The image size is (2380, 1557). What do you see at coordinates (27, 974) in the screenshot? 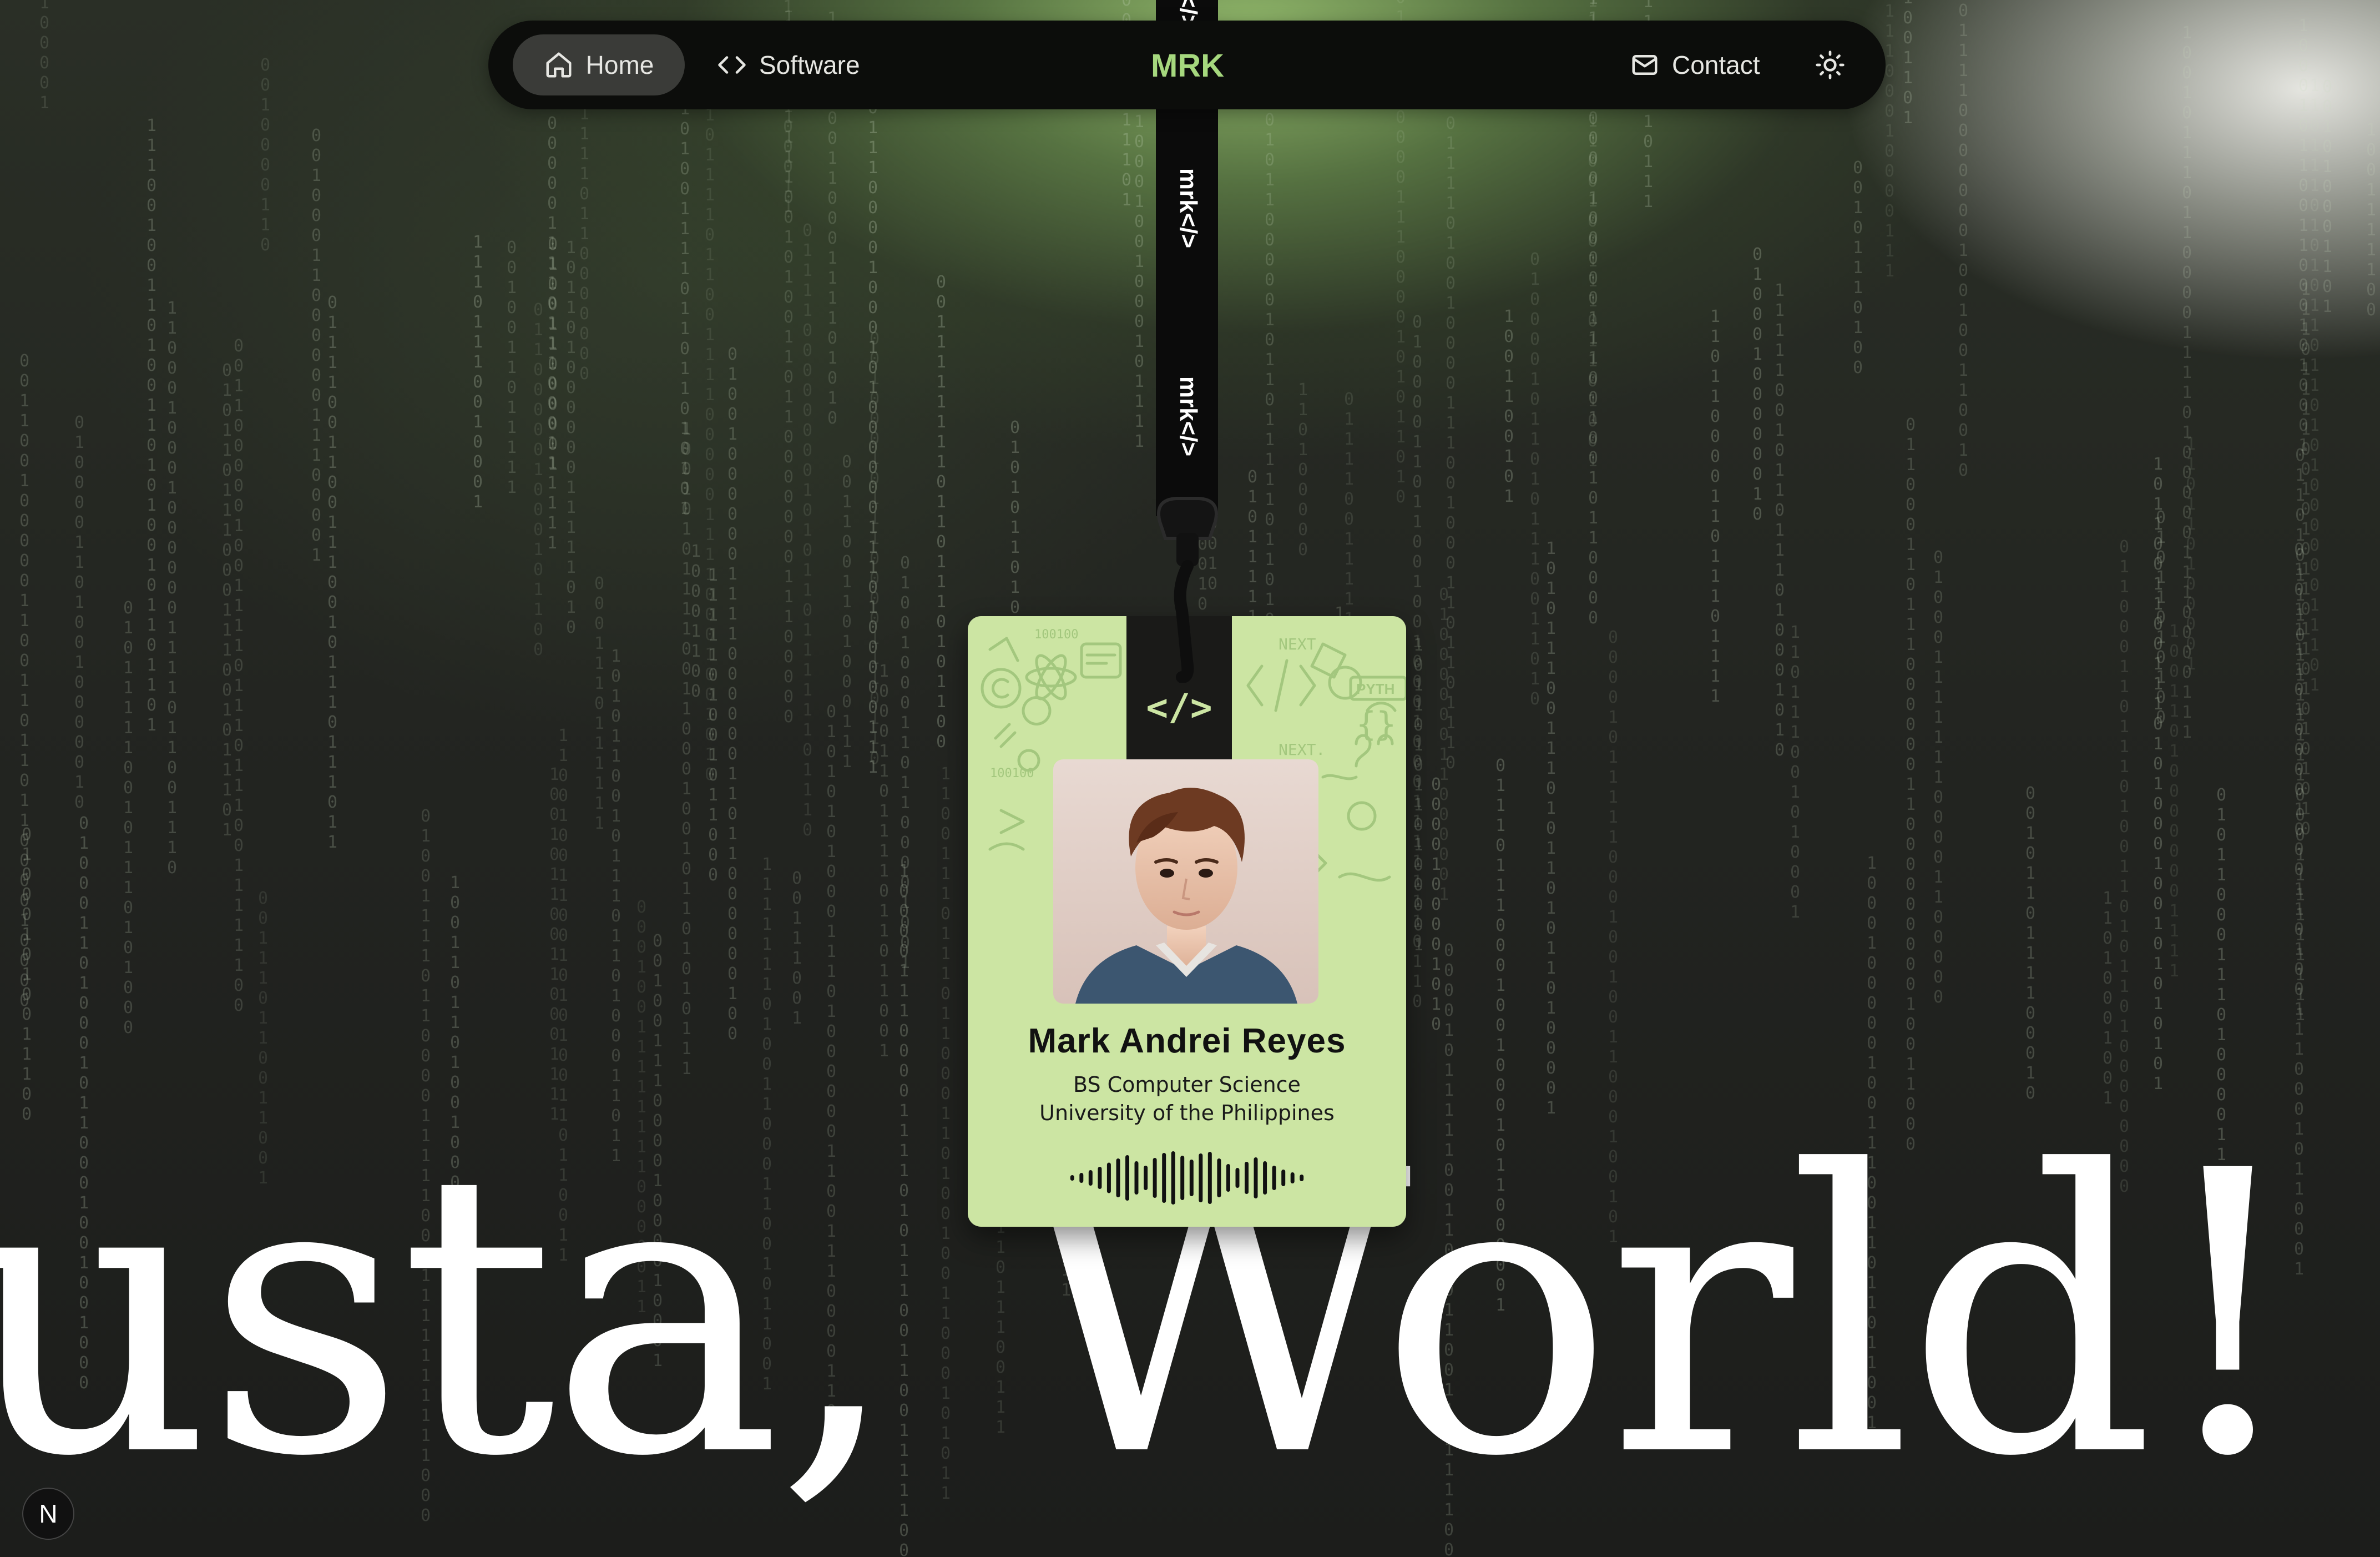
I see `binary-column: 0 1 0 0 0 1 0 1 0 0 1 1 1 0 0` at bounding box center [27, 974].